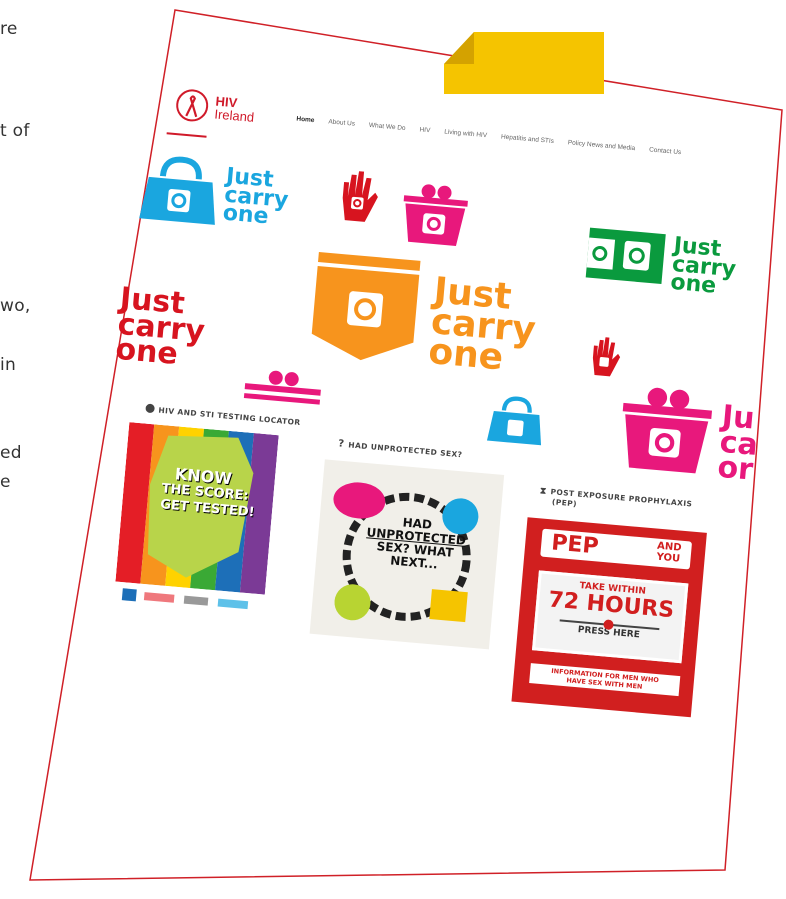 Image resolution: width=786 pixels, height=899 pixels. Describe the element at coordinates (234, 115) in the screenshot. I see `logo-line-2: Ireland` at that location.